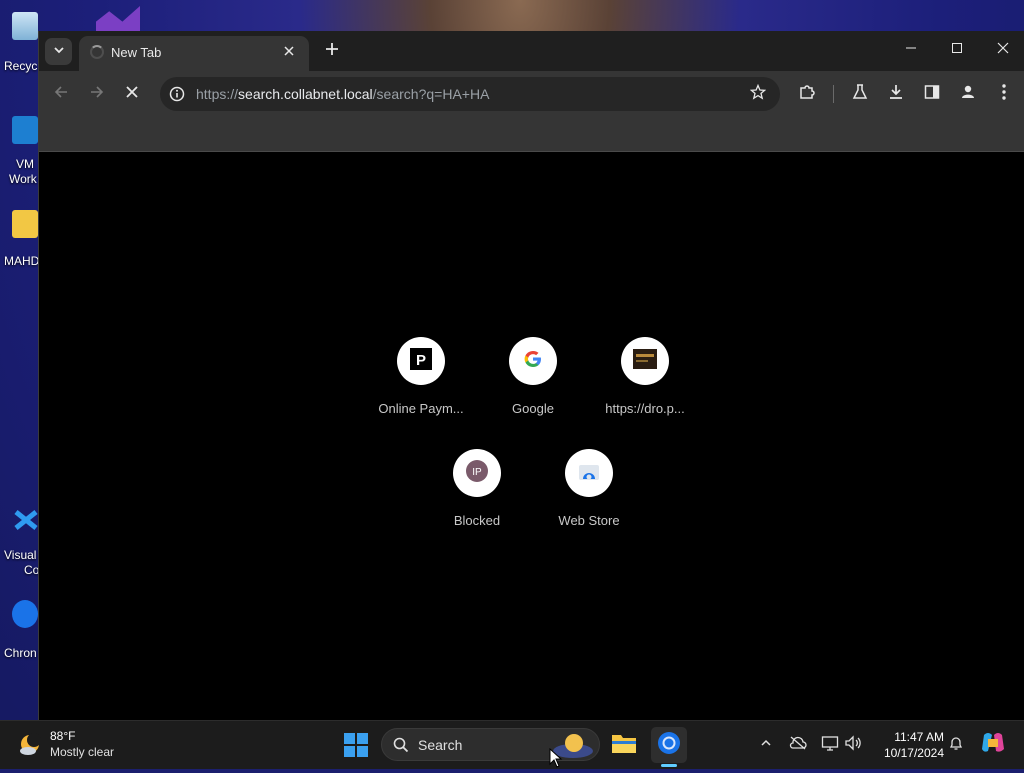 The image size is (1024, 773). What do you see at coordinates (401, 747) in the screenshot?
I see `search-icon` at bounding box center [401, 747].